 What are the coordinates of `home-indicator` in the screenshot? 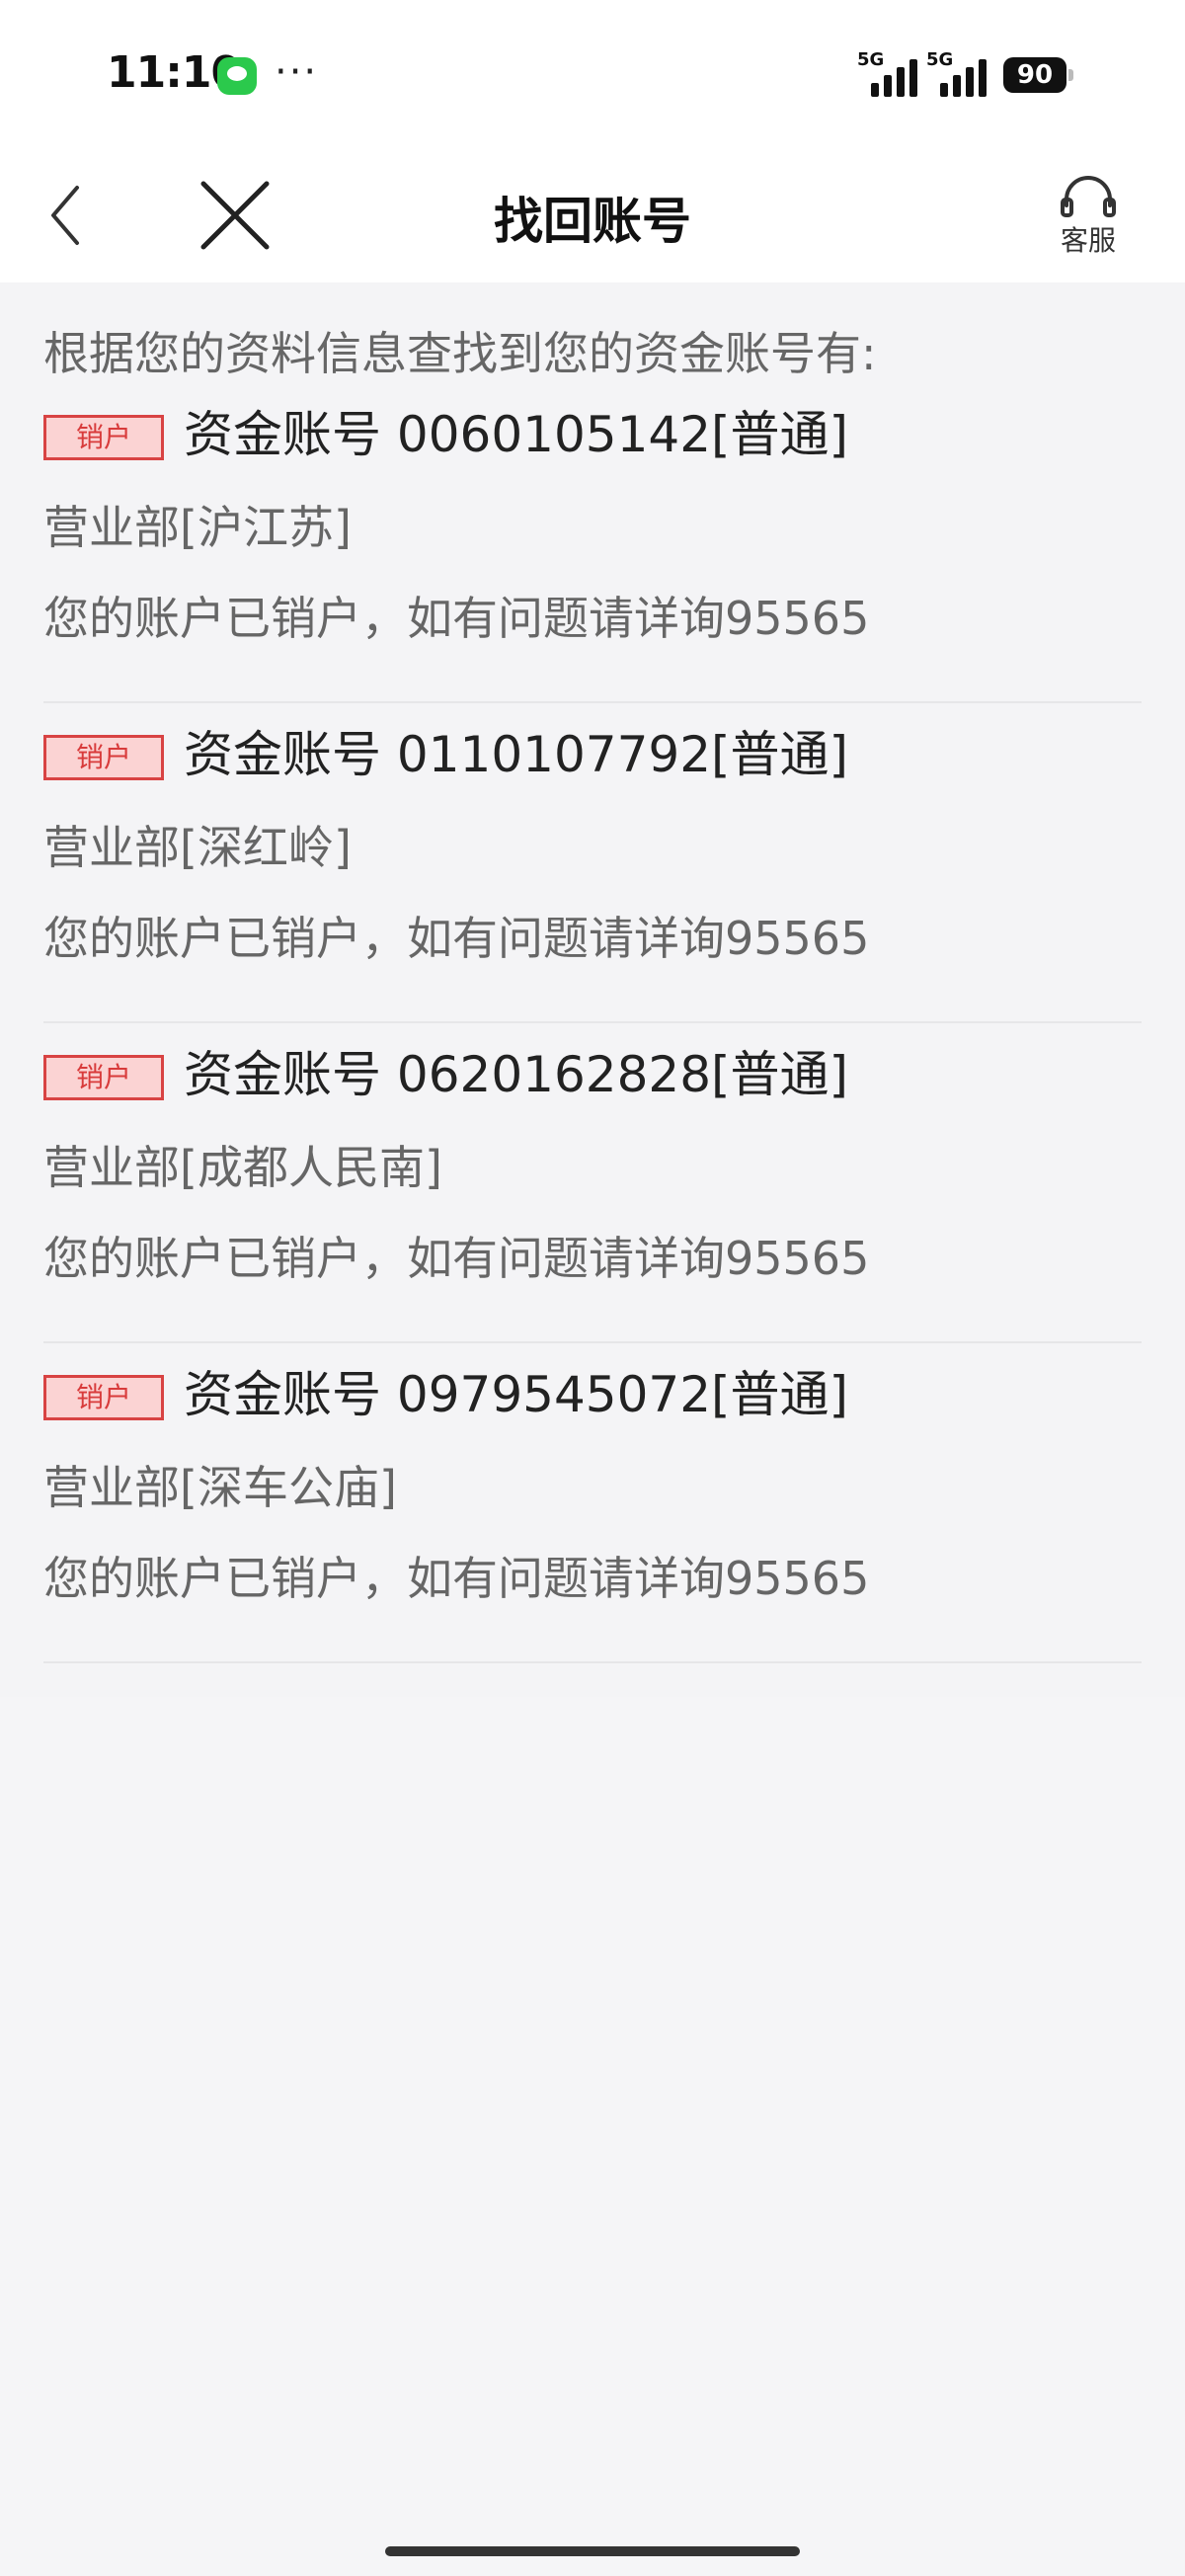 It's located at (592, 2551).